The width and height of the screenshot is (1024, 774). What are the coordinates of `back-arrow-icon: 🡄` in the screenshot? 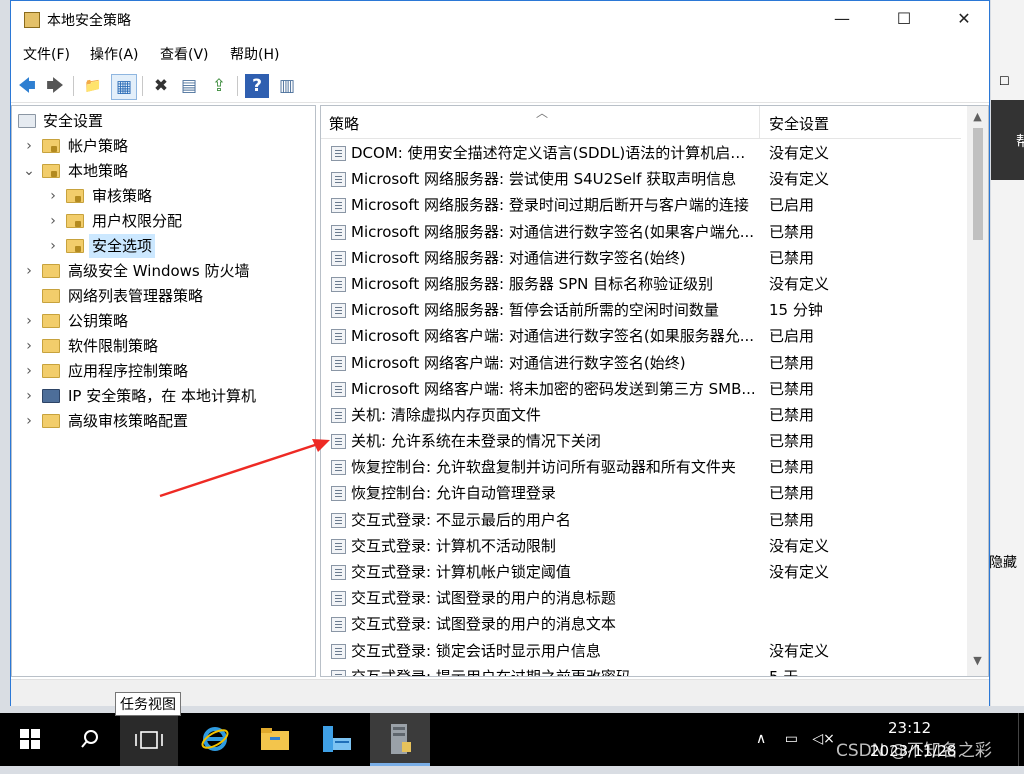 It's located at (27, 86).